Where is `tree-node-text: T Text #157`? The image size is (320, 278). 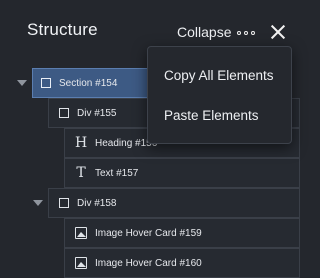
tree-node-text: T Text #157 is located at coordinates (182, 173).